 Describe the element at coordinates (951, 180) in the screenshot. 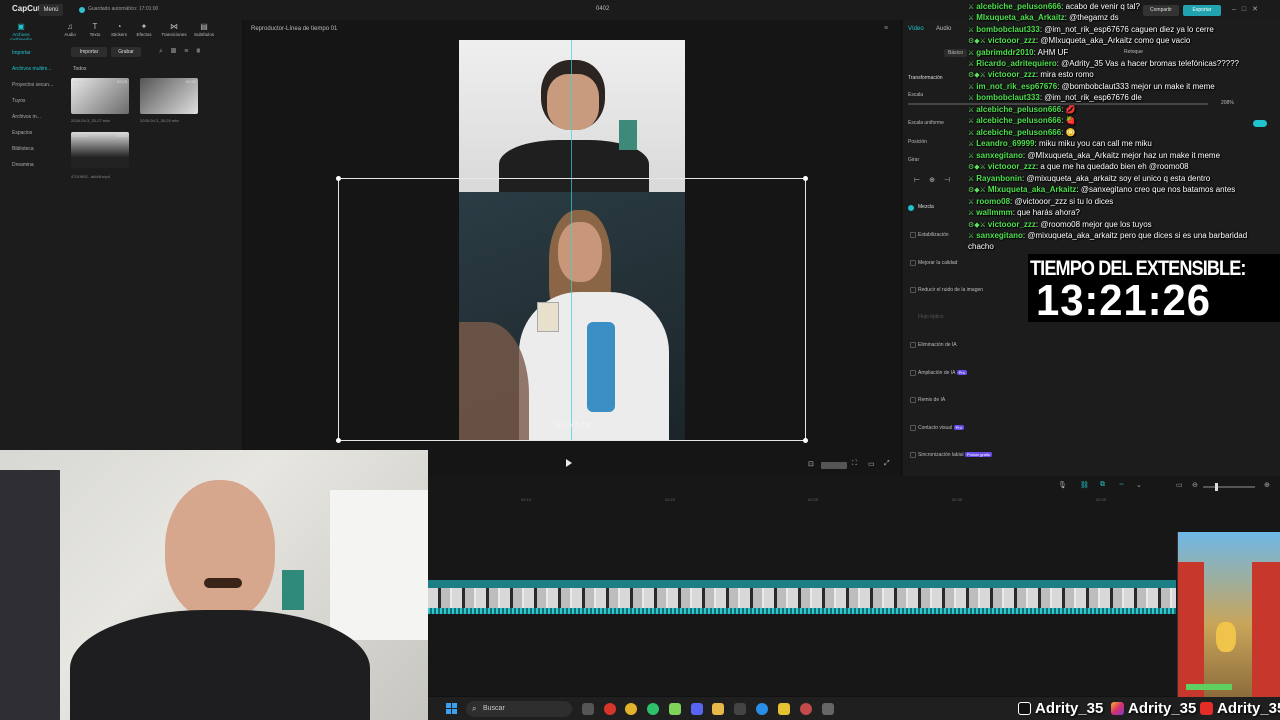

I see `align-right-icon: ⊣` at that location.